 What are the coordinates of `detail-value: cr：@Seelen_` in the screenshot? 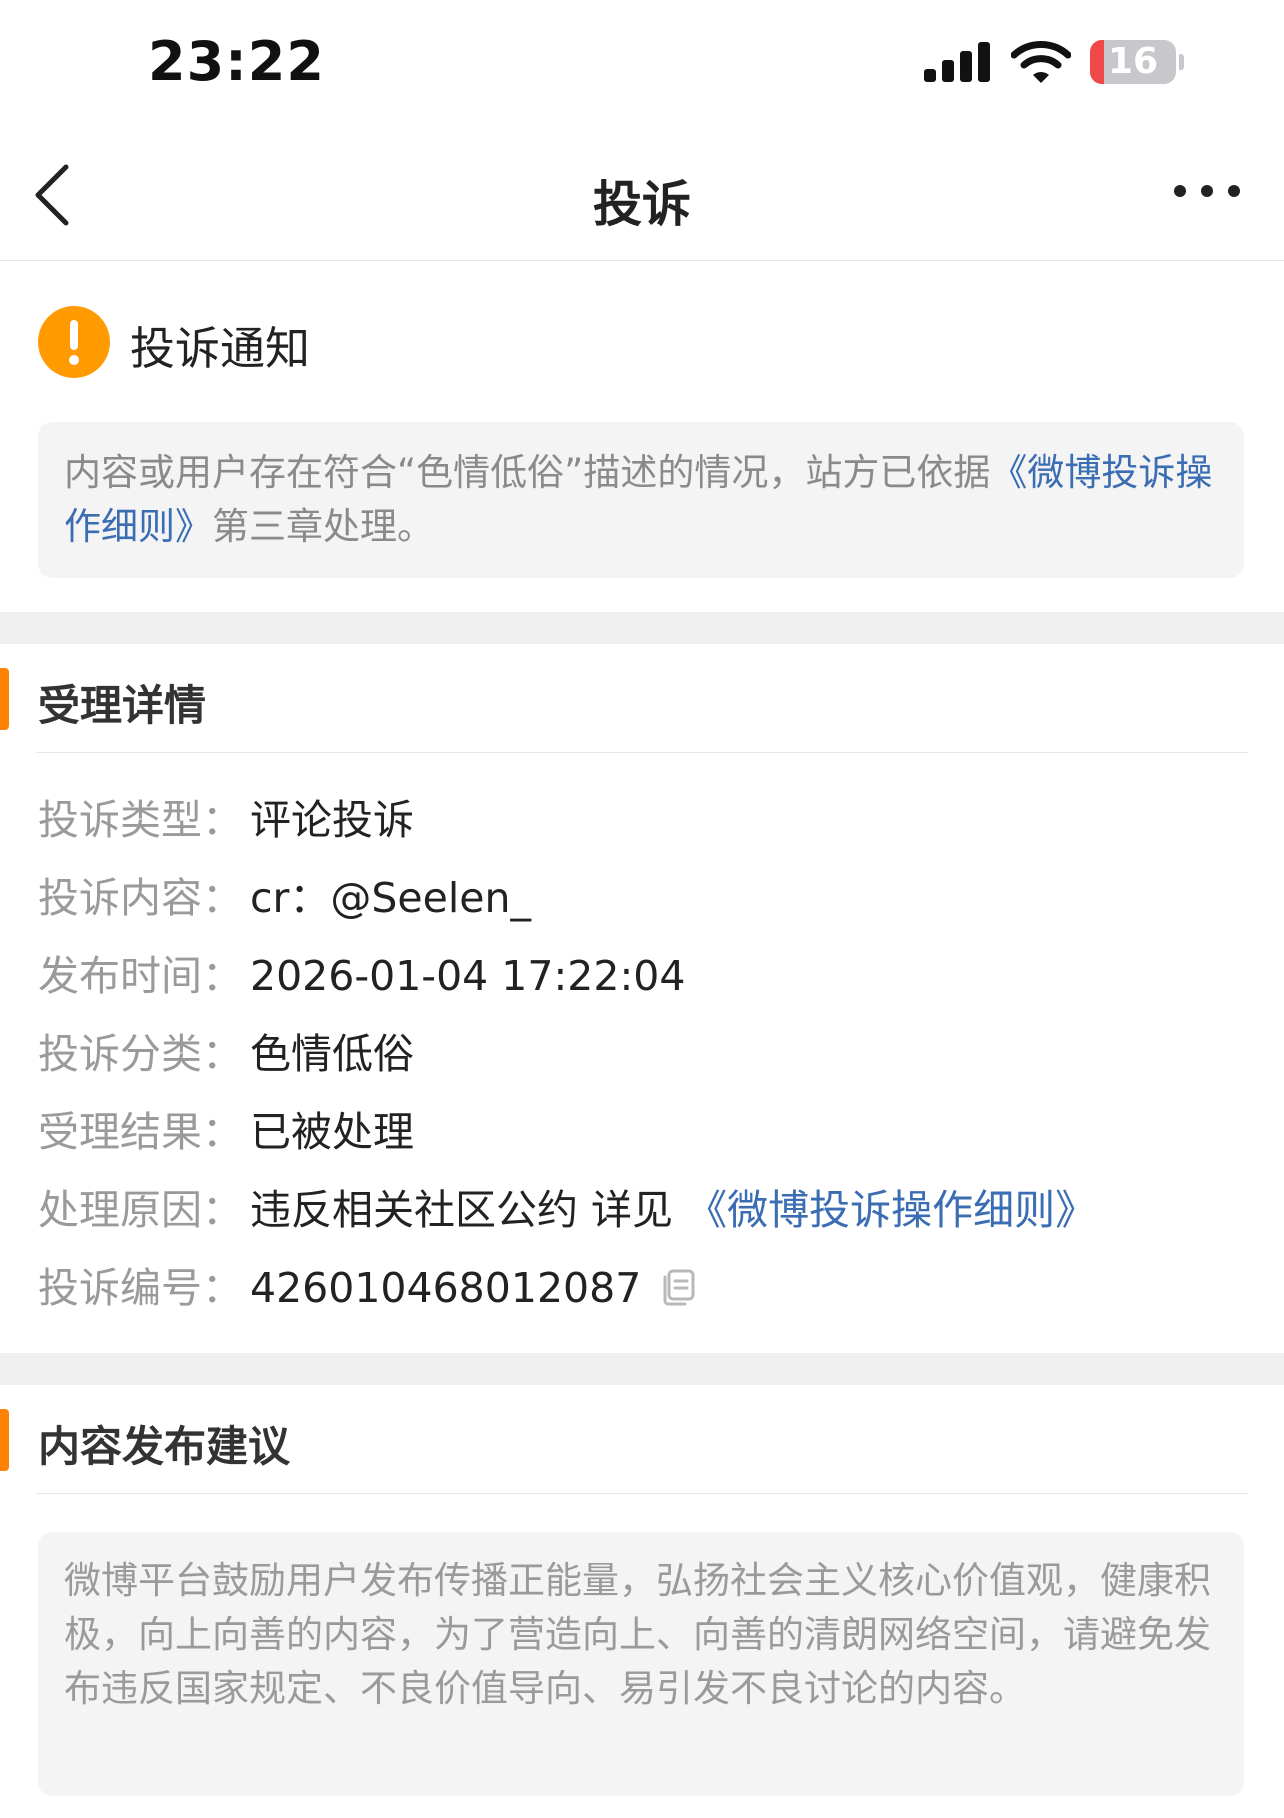 It's located at (390, 898).